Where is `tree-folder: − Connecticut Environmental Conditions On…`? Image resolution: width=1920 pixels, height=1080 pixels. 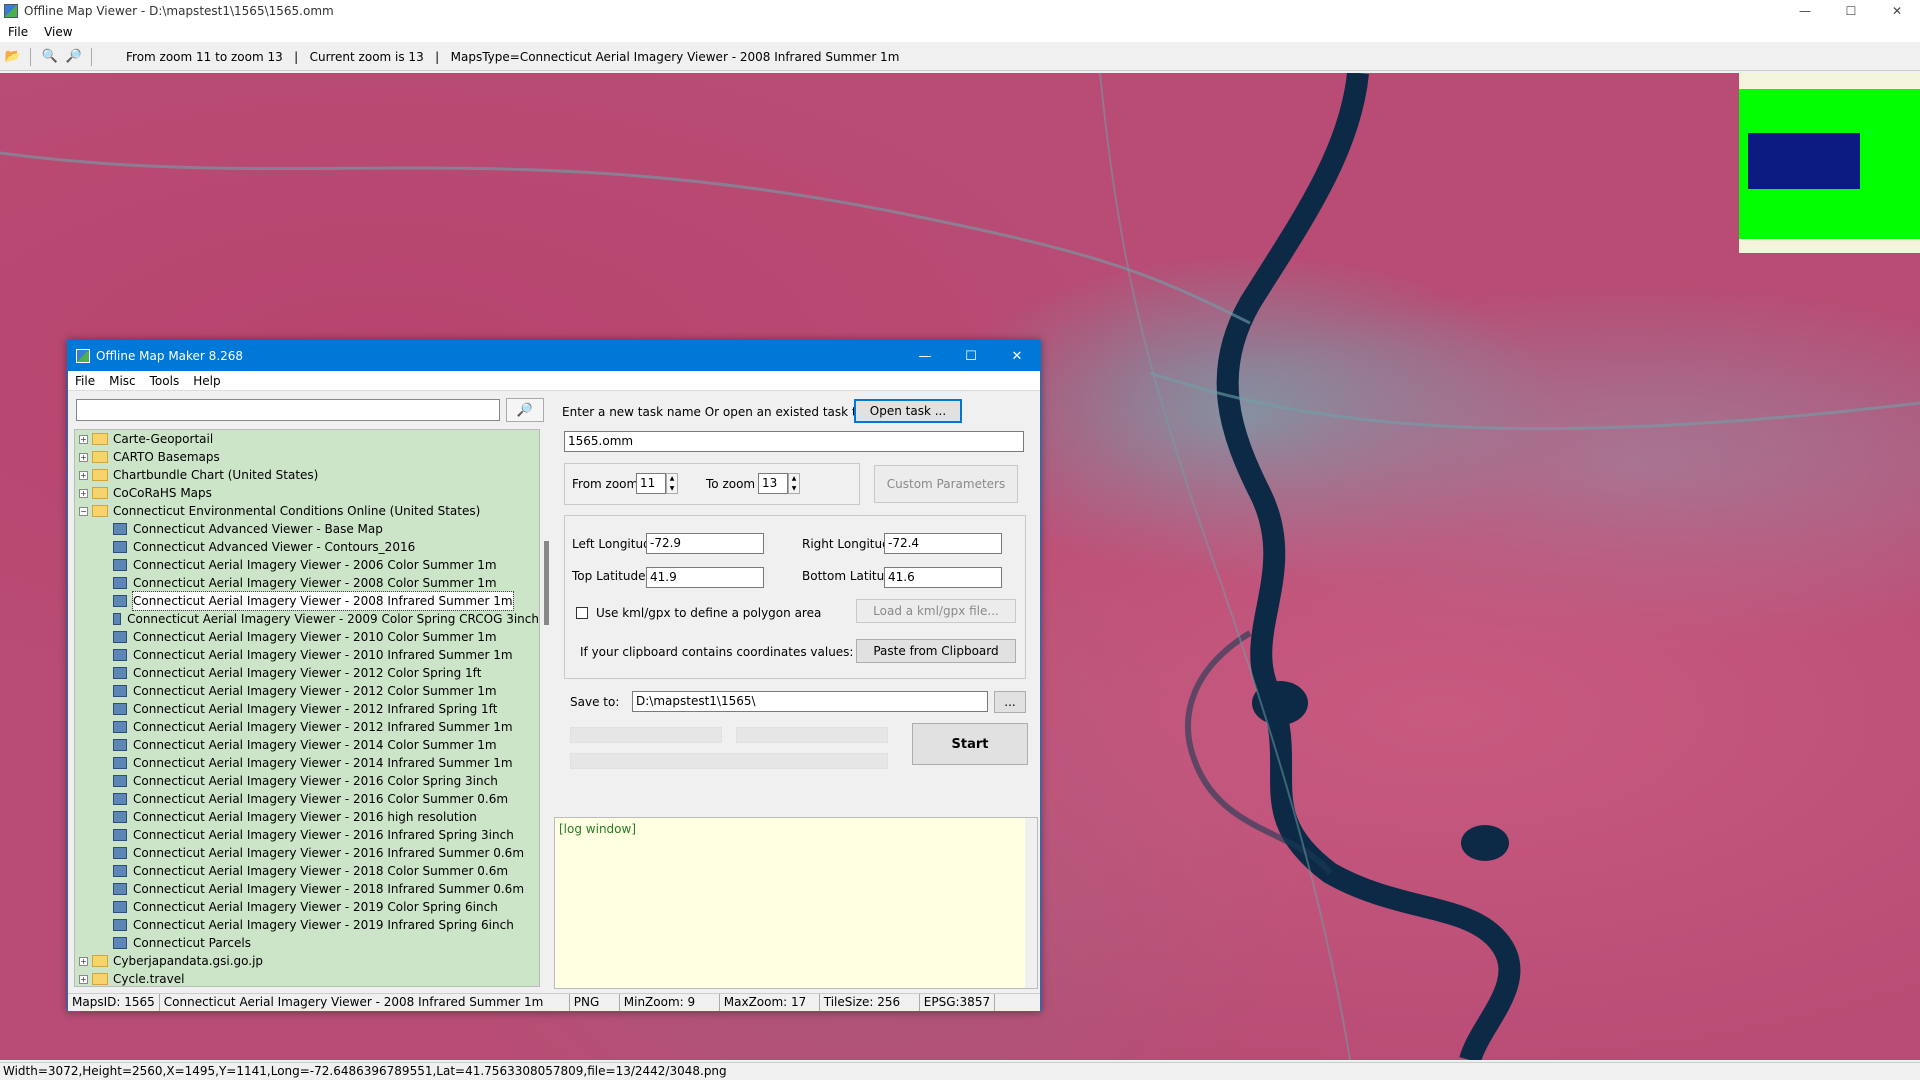
tree-folder: − Connecticut Environmental Conditions On… is located at coordinates (307, 511).